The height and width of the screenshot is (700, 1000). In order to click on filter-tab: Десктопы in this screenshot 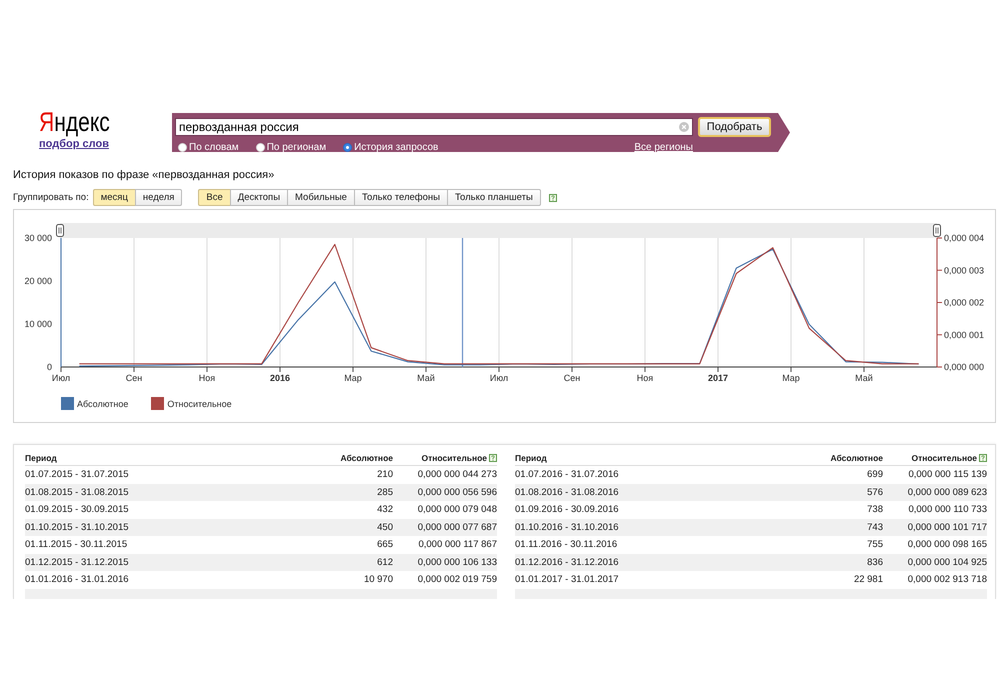, I will do `click(259, 197)`.